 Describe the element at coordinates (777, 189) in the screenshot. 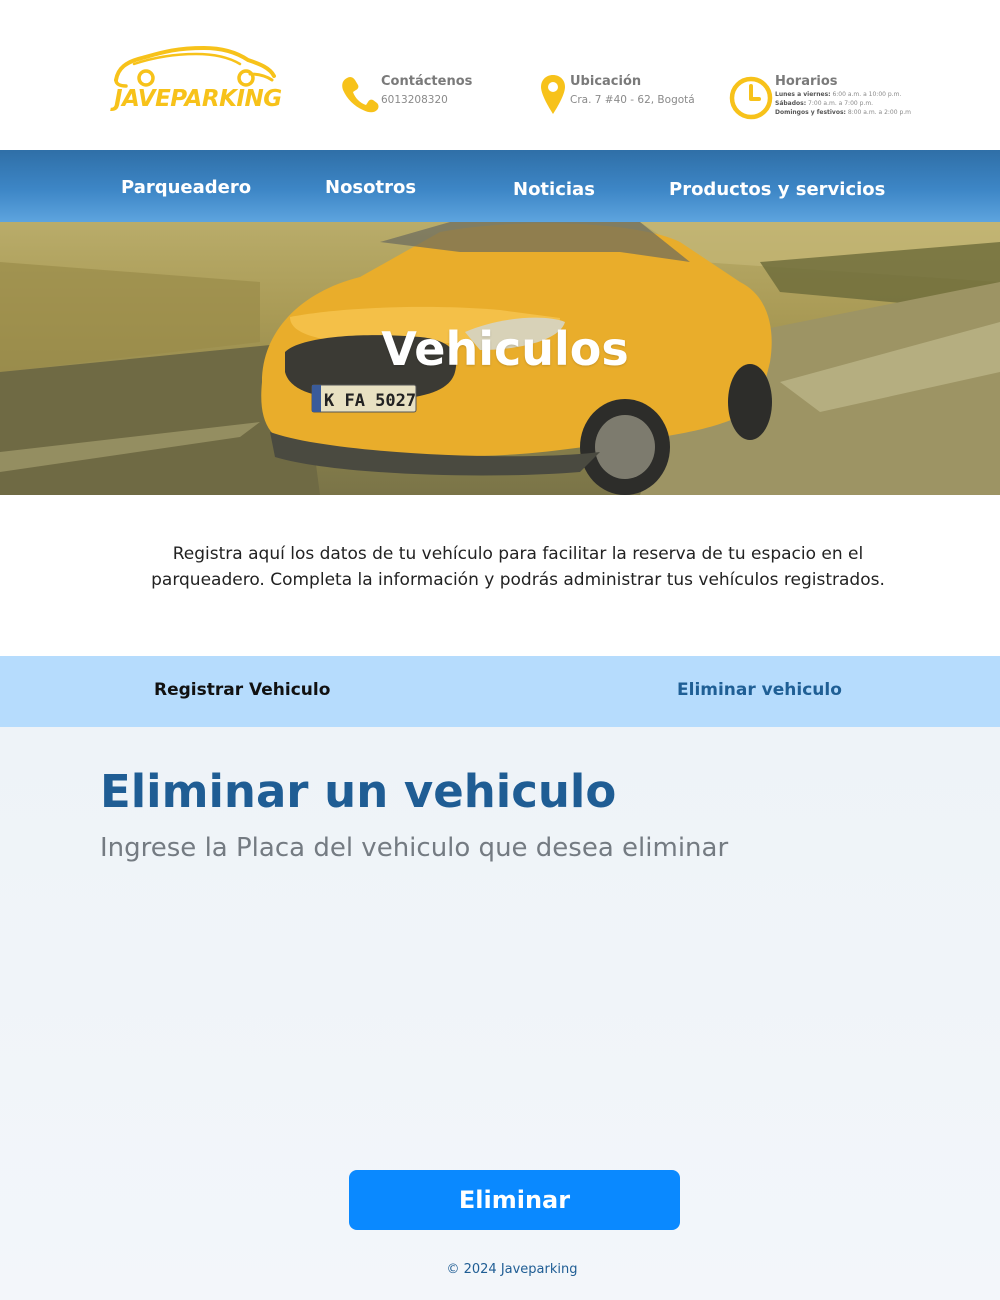

I see `nav-item-productos: Productos y servicios` at that location.